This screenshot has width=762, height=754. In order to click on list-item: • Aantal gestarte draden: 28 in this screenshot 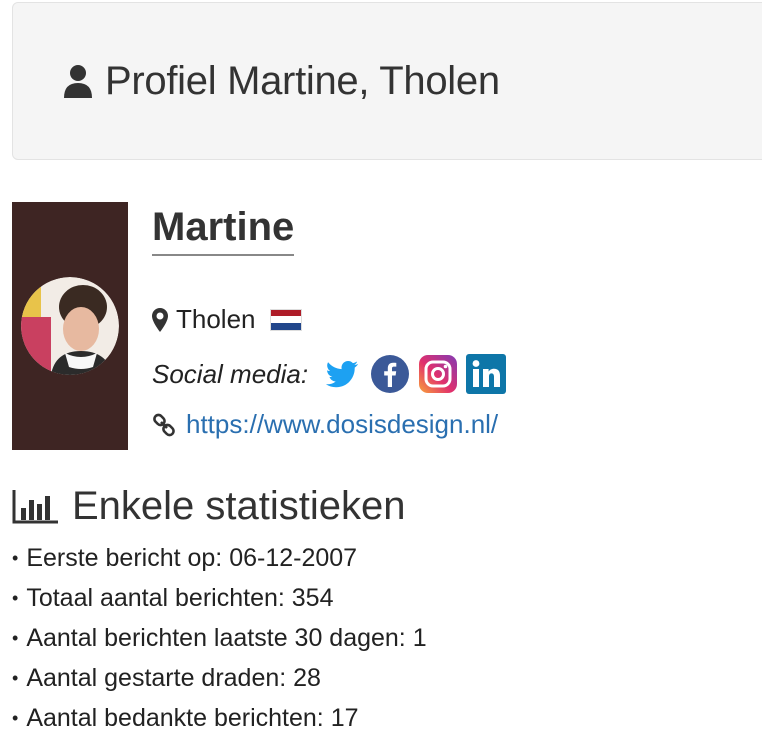, I will do `click(382, 678)`.